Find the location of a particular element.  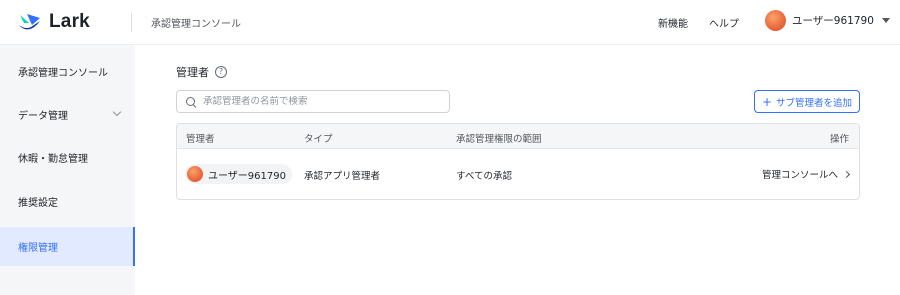

page-title: 管理者 ? is located at coordinates (201, 72).